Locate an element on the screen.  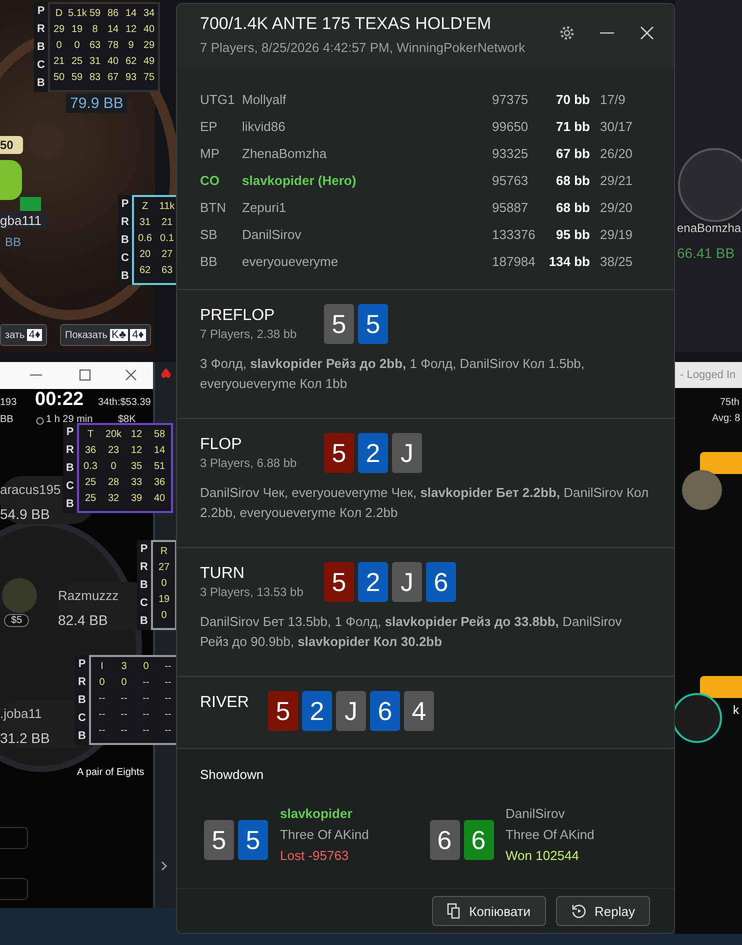
player-name: ZhenaBomzha is located at coordinates (285, 153).